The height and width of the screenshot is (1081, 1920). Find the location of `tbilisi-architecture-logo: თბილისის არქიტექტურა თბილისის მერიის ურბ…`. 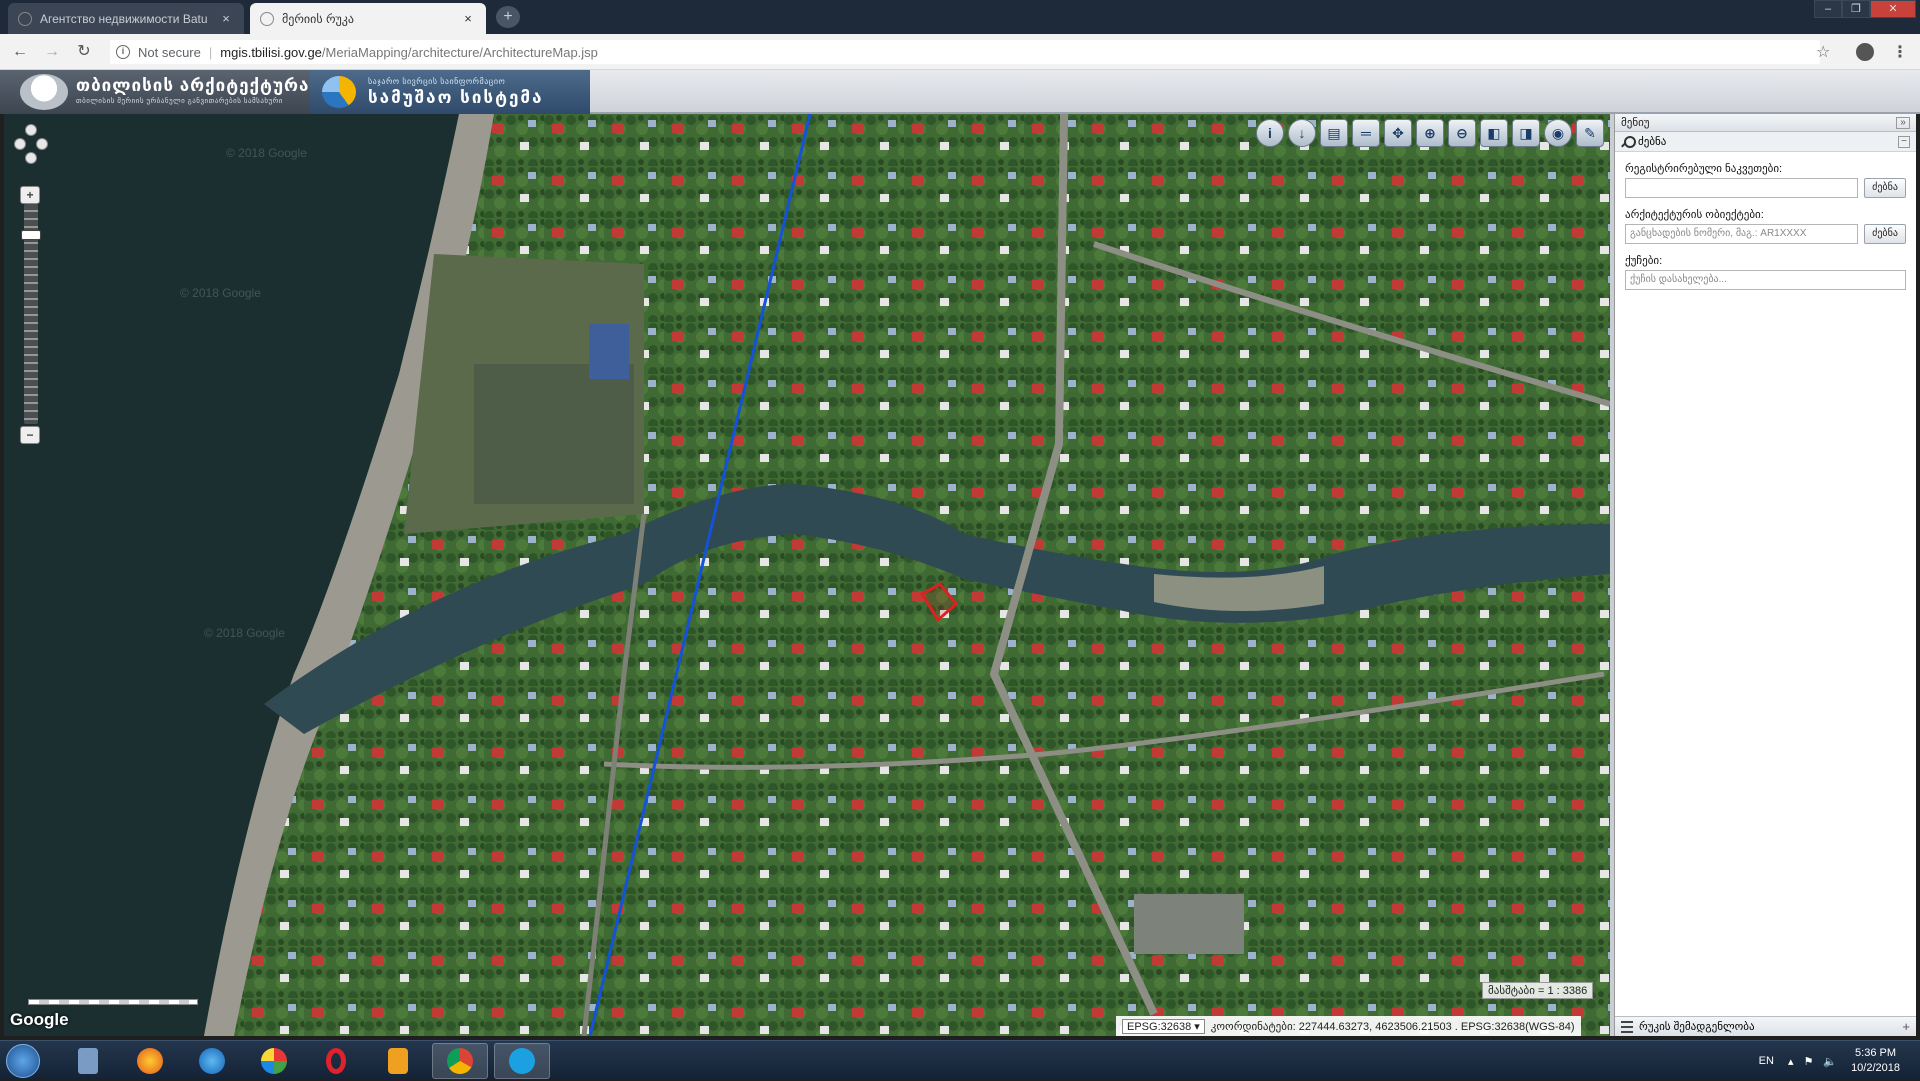

tbilisi-architecture-logo: თბილისის არქიტექტურა თბილისის მერიის ურბ… is located at coordinates (155, 92).